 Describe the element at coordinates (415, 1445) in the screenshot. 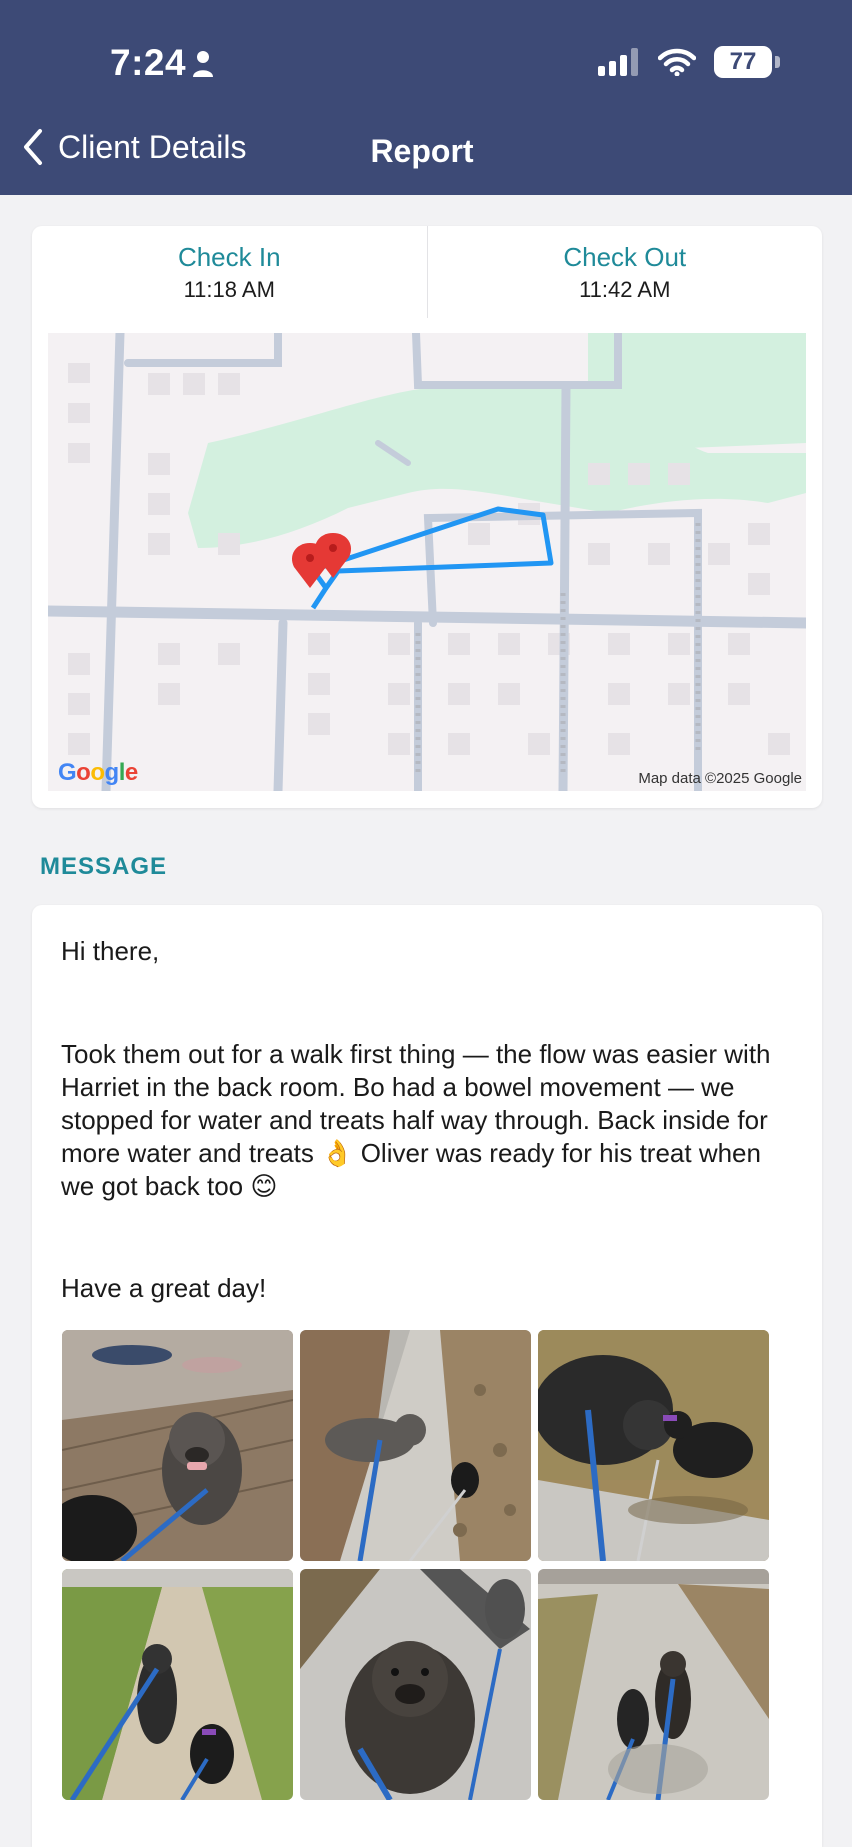

I see `two-dogs-sidewalk-photo` at that location.